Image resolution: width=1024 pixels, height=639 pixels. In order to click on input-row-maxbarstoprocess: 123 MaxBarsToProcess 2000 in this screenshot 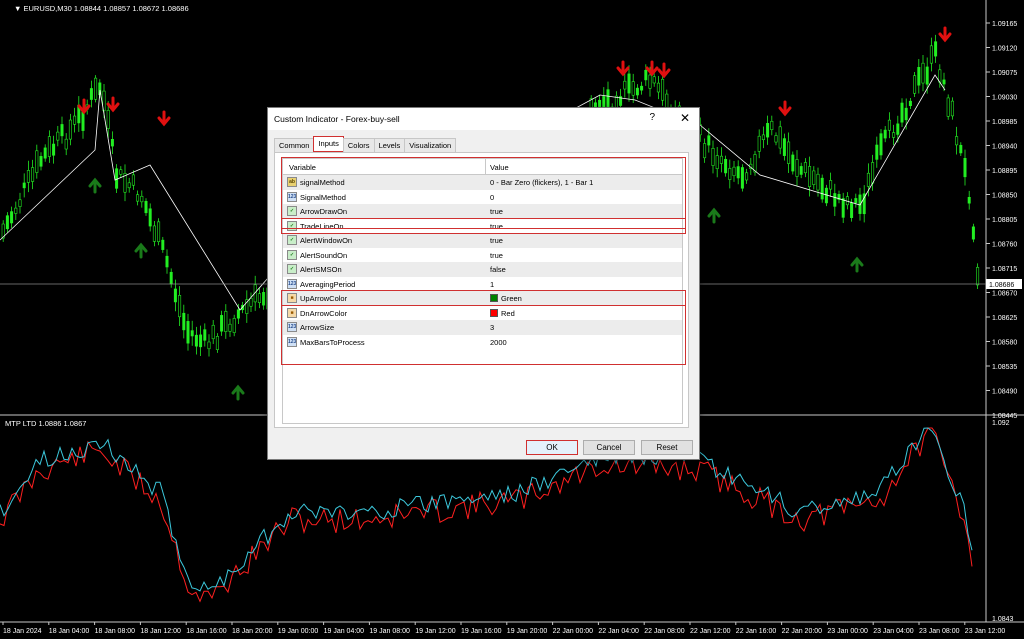, I will do `click(482, 342)`.